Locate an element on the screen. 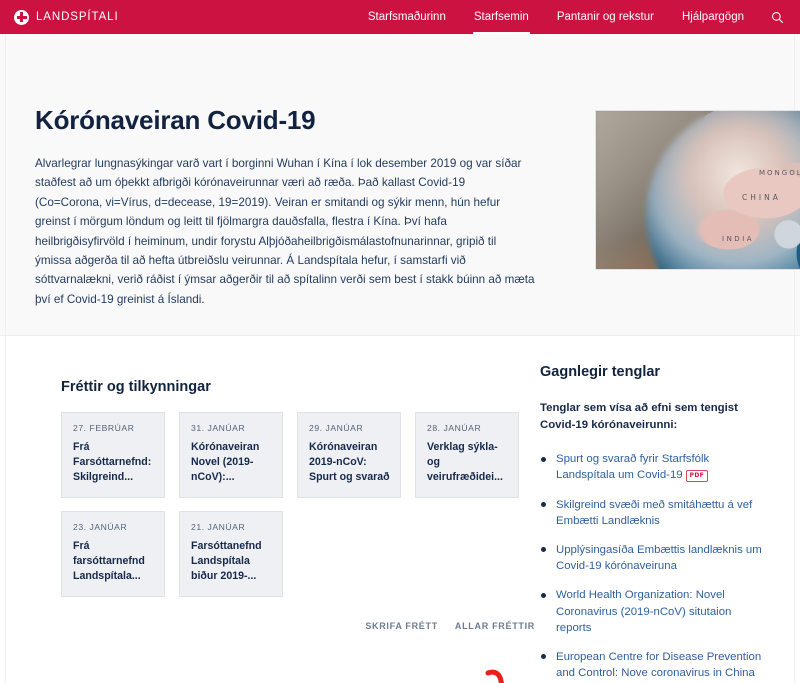 This screenshot has height=683, width=800. globe-label-china: CHINA is located at coordinates (761, 197).